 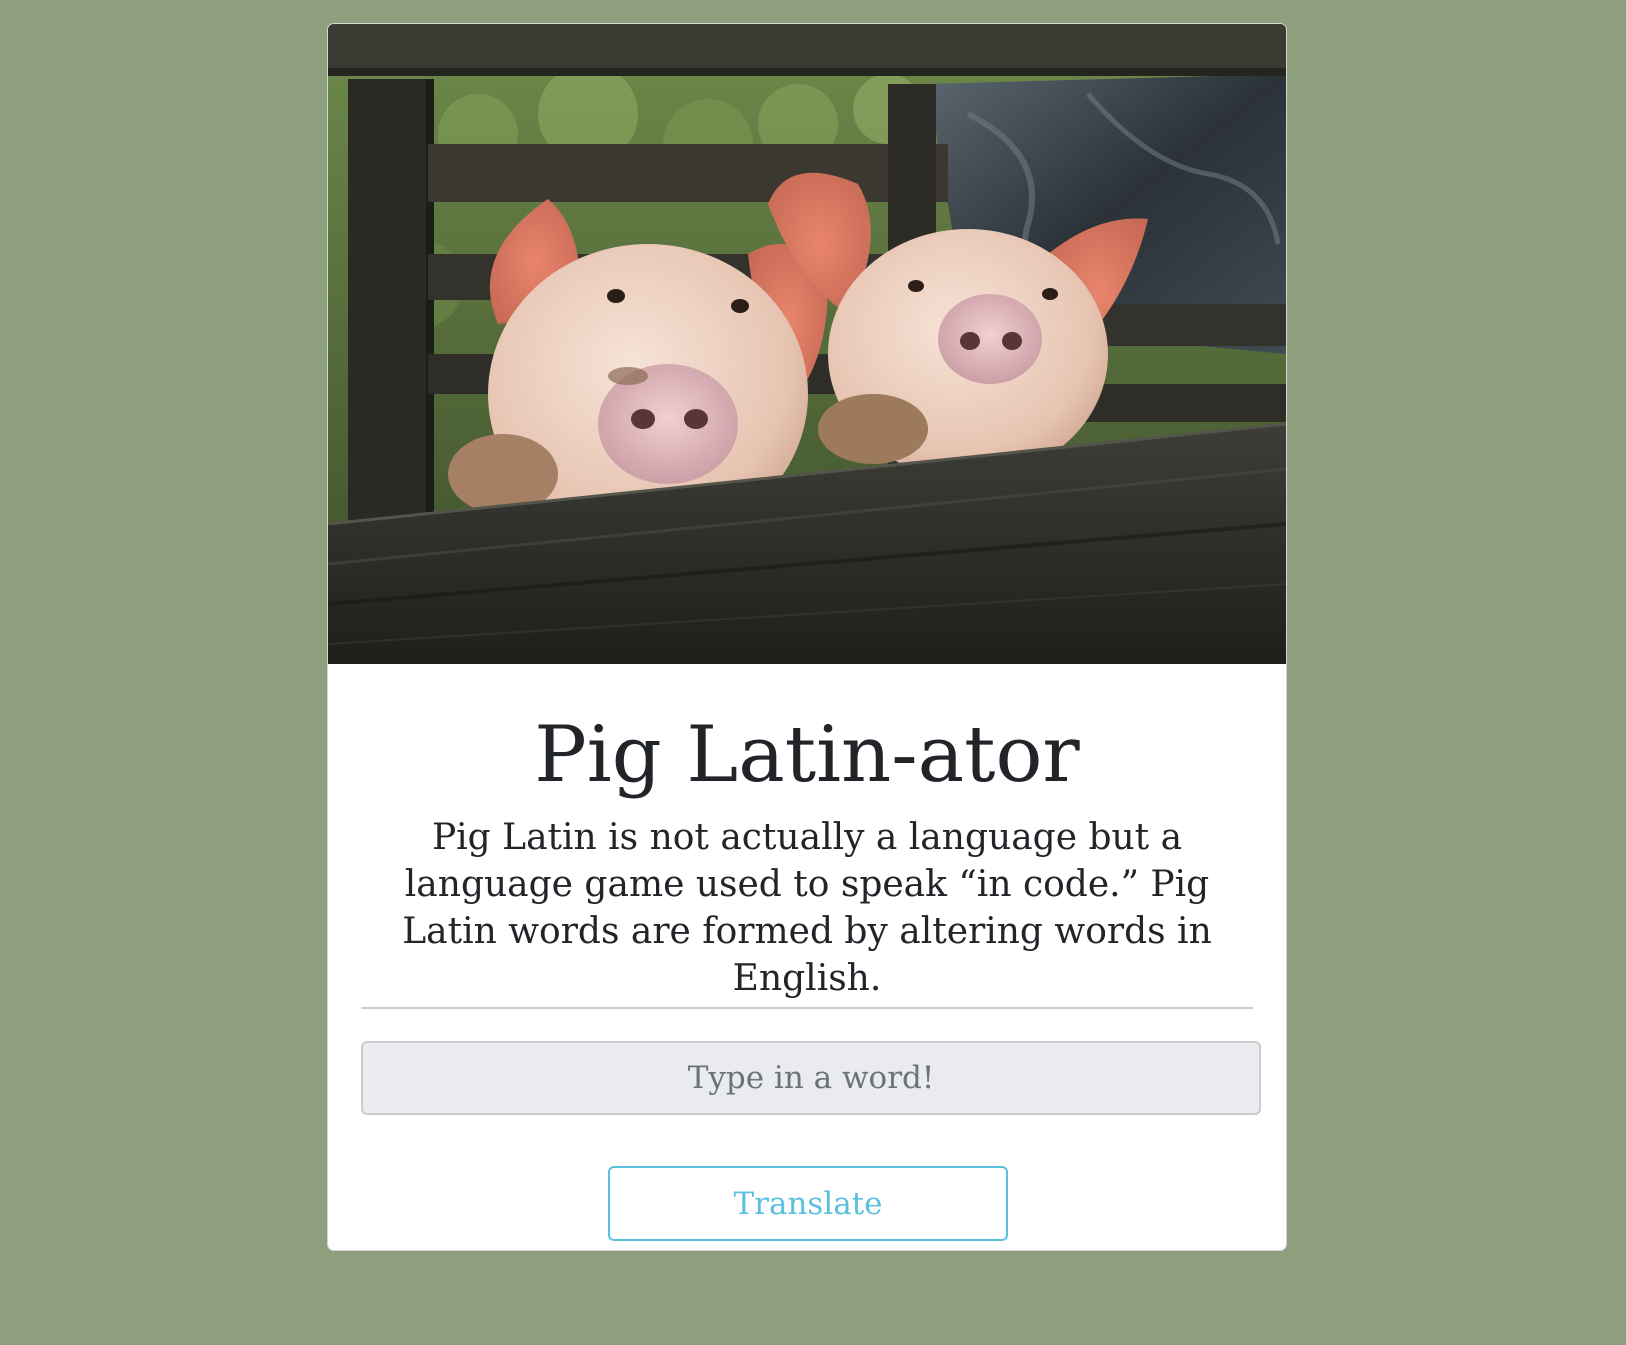 I want to click on word-input, so click(x=811, y=1078).